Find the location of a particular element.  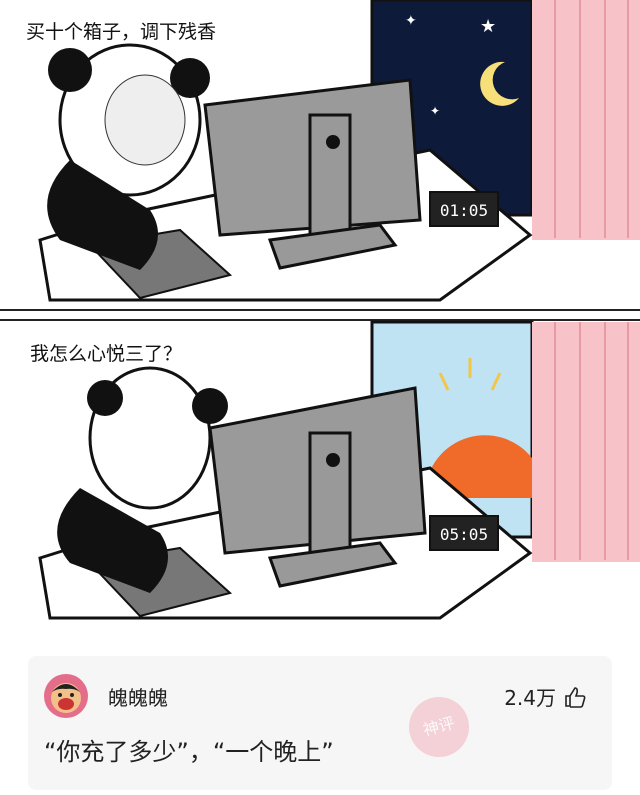

like-button: 2.4万 is located at coordinates (545, 696).